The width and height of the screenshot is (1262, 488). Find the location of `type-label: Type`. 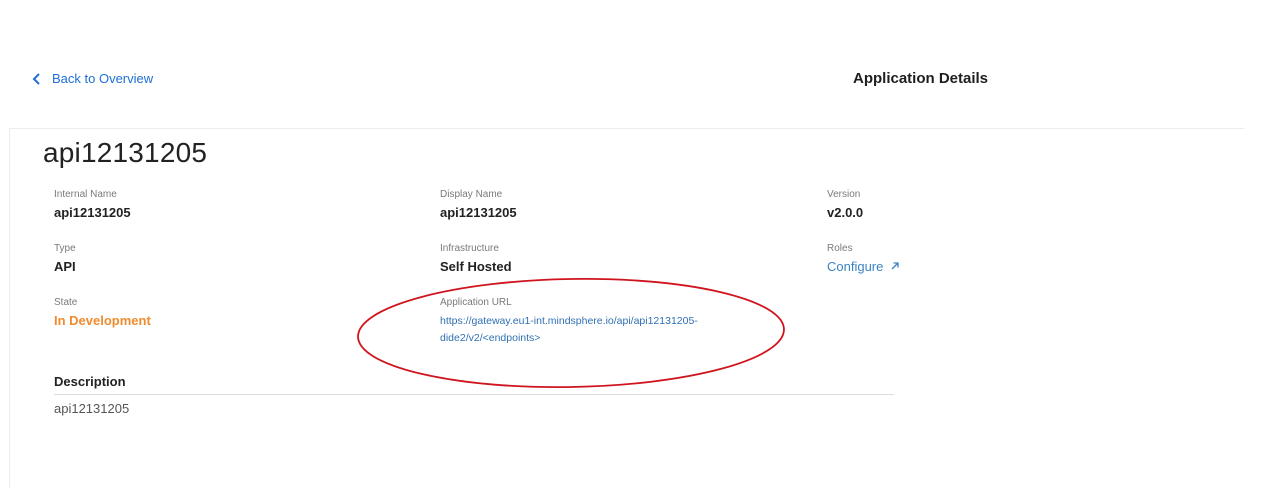

type-label: Type is located at coordinates (65, 248).